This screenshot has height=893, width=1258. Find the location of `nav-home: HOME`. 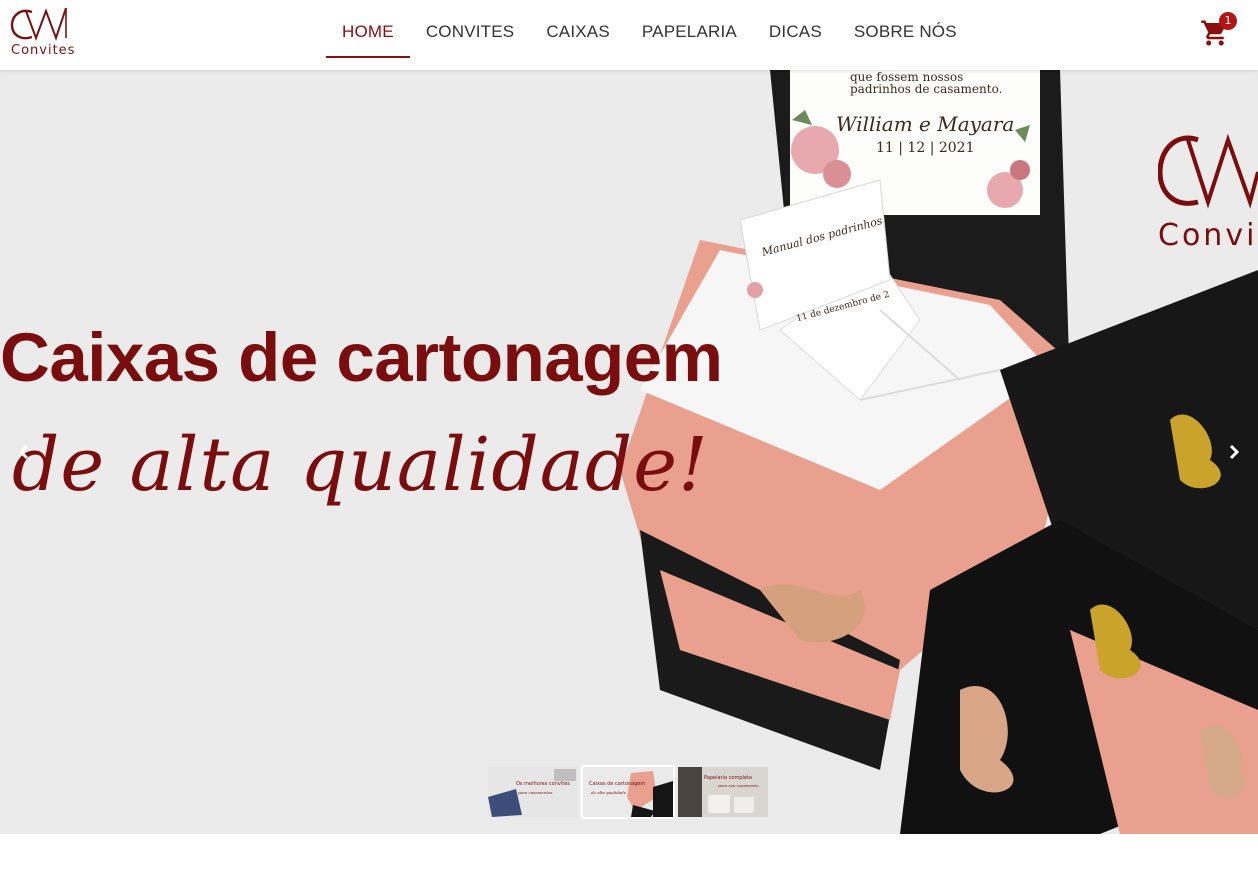

nav-home: HOME is located at coordinates (368, 29).